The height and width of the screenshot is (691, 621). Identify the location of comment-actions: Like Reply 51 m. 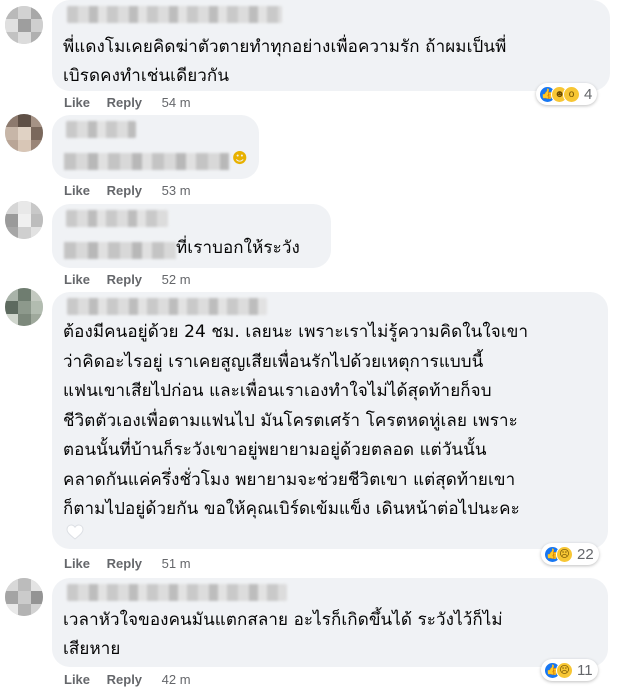
(127, 563).